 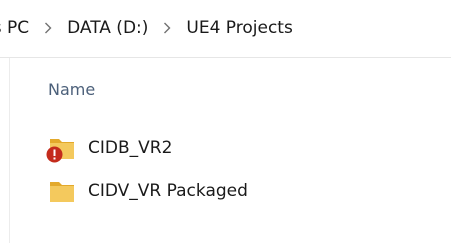 What do you see at coordinates (9, 150) in the screenshot?
I see `pane-divider` at bounding box center [9, 150].